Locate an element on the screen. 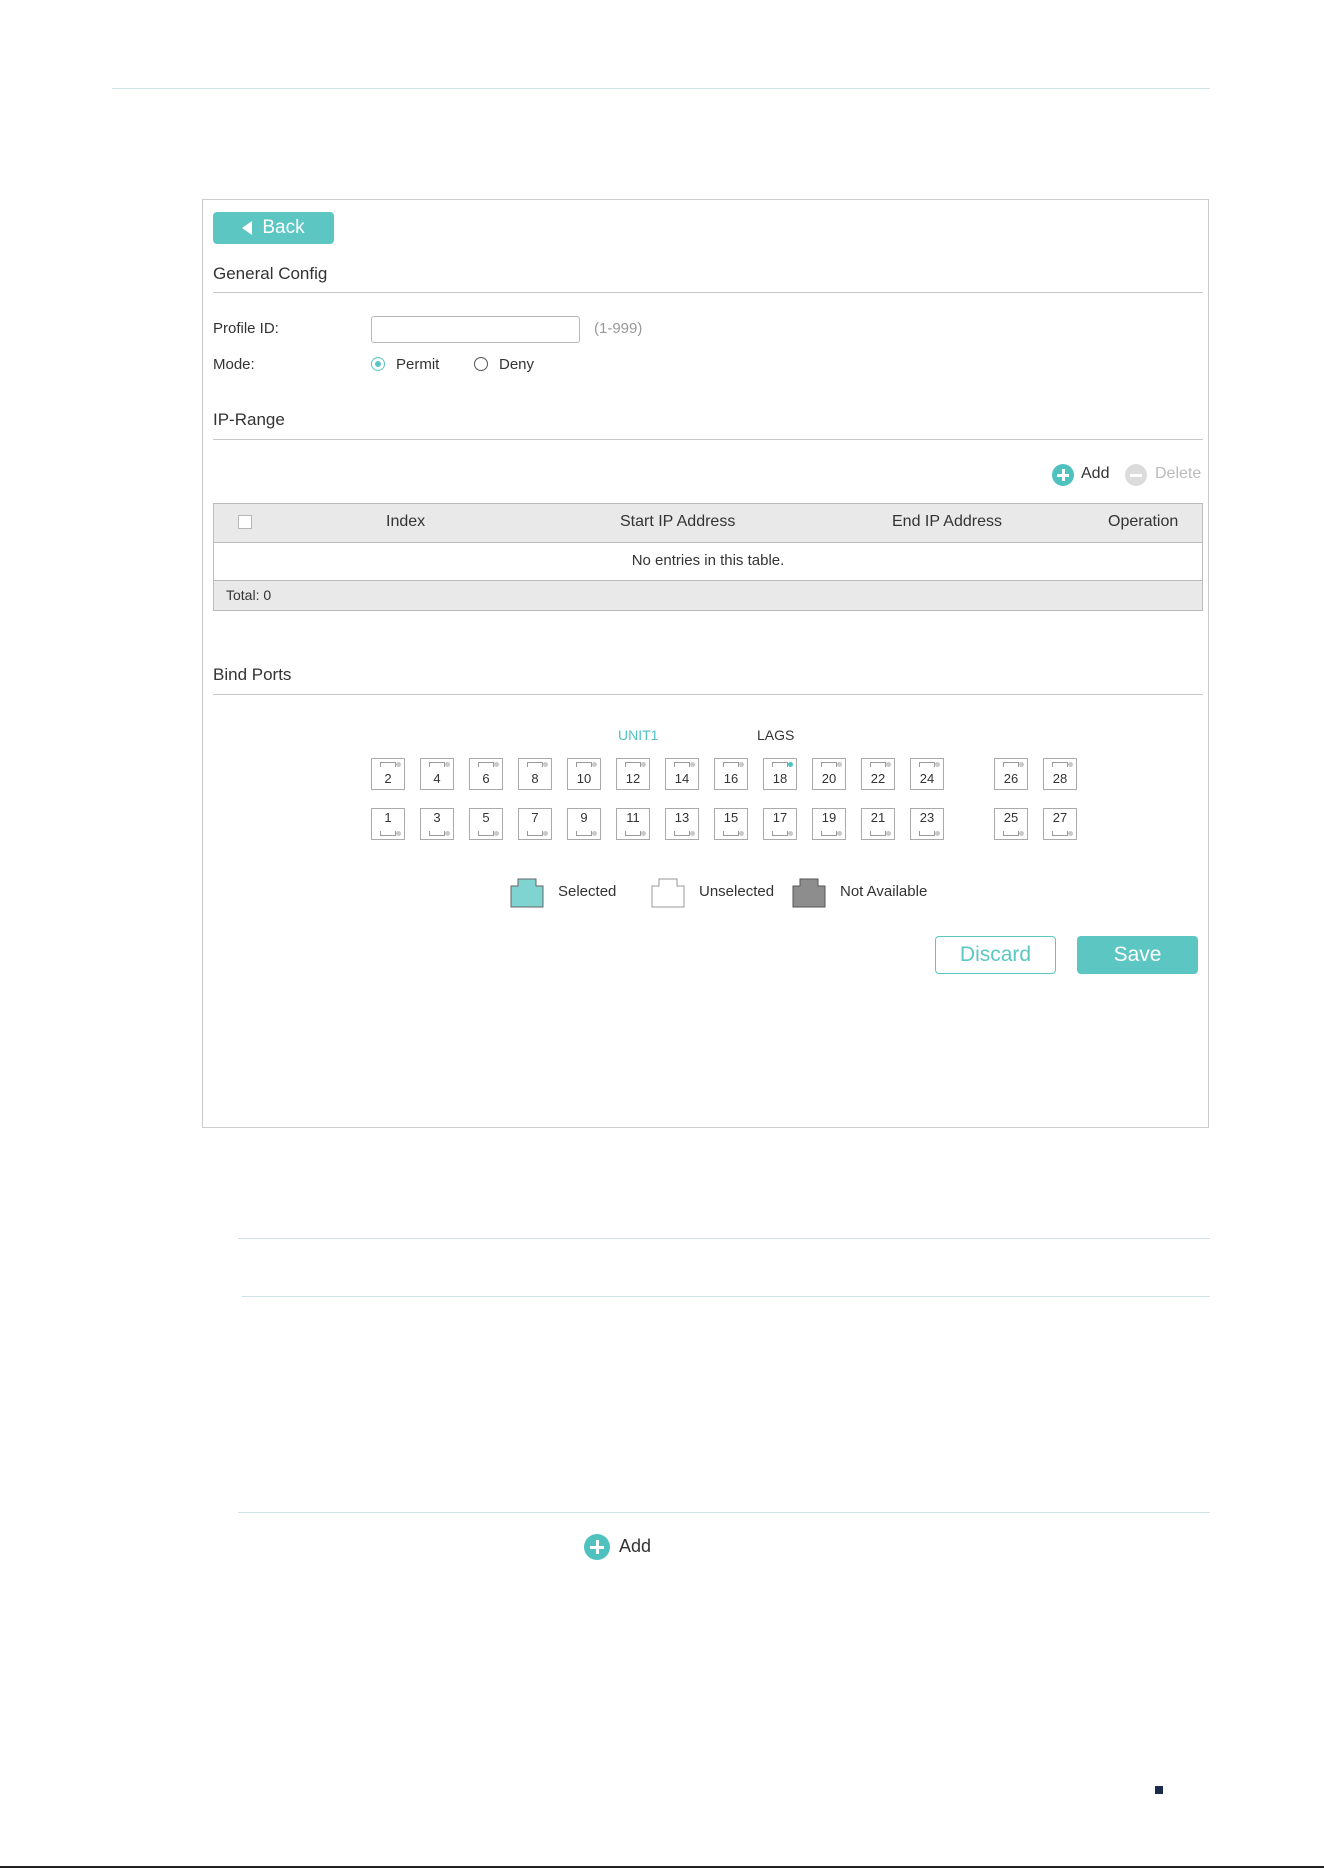  port-8: 8 is located at coordinates (535, 774).